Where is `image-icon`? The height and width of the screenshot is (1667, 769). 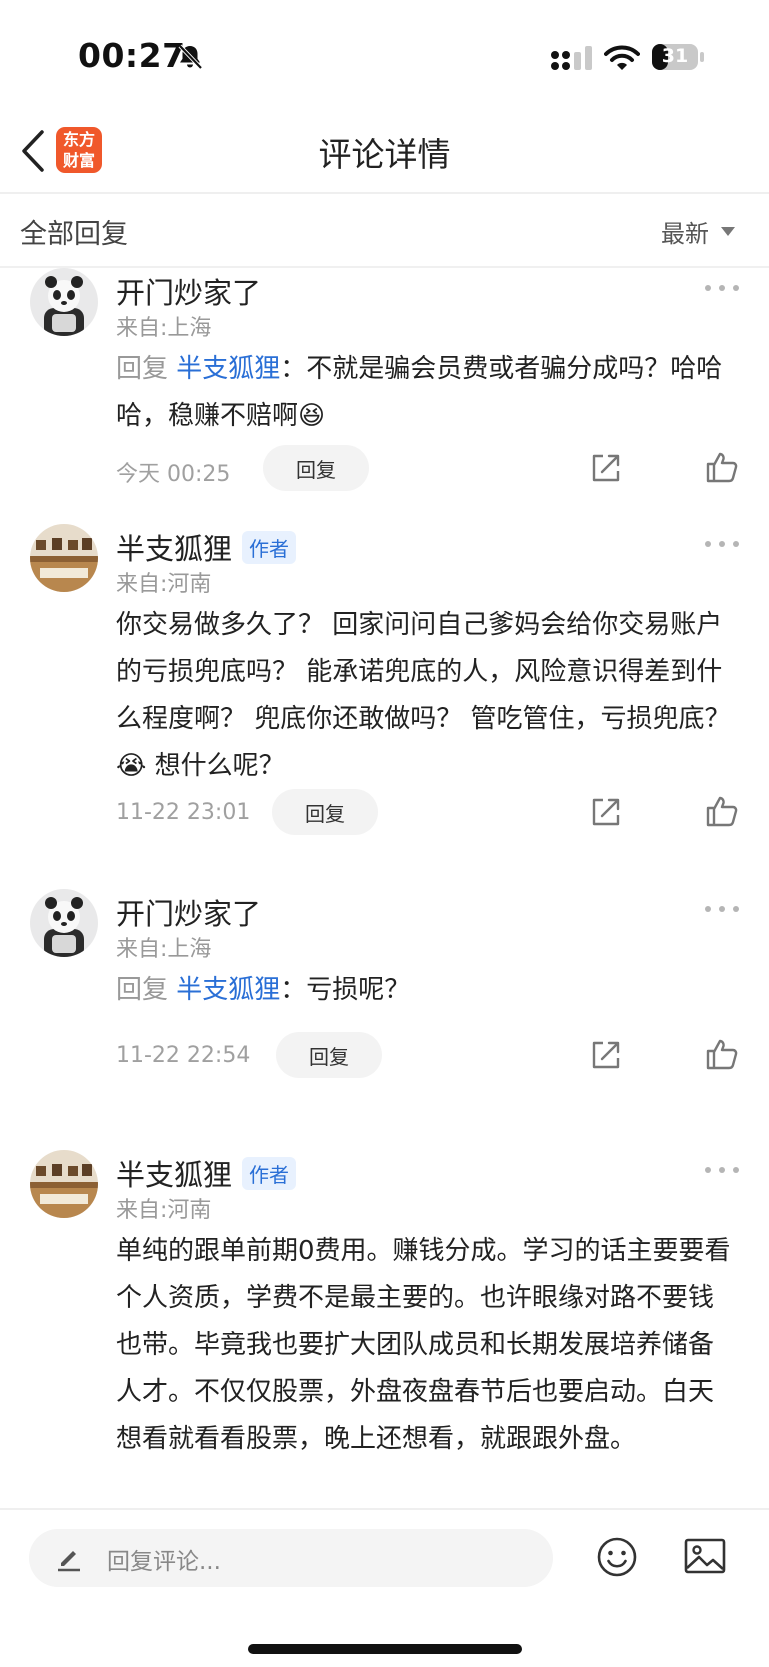
image-icon is located at coordinates (705, 1556).